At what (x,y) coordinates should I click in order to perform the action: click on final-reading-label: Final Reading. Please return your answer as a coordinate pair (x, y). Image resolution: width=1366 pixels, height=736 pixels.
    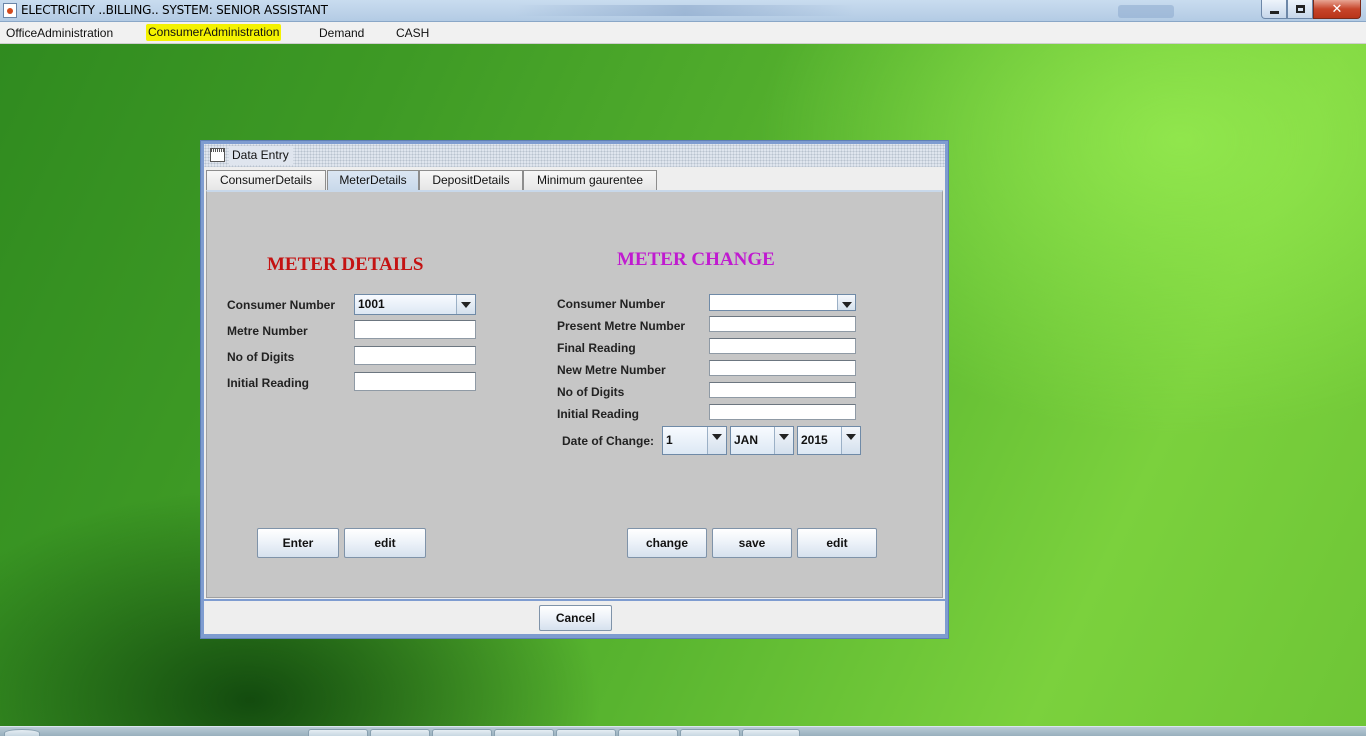
    Looking at the image, I should click on (596, 348).